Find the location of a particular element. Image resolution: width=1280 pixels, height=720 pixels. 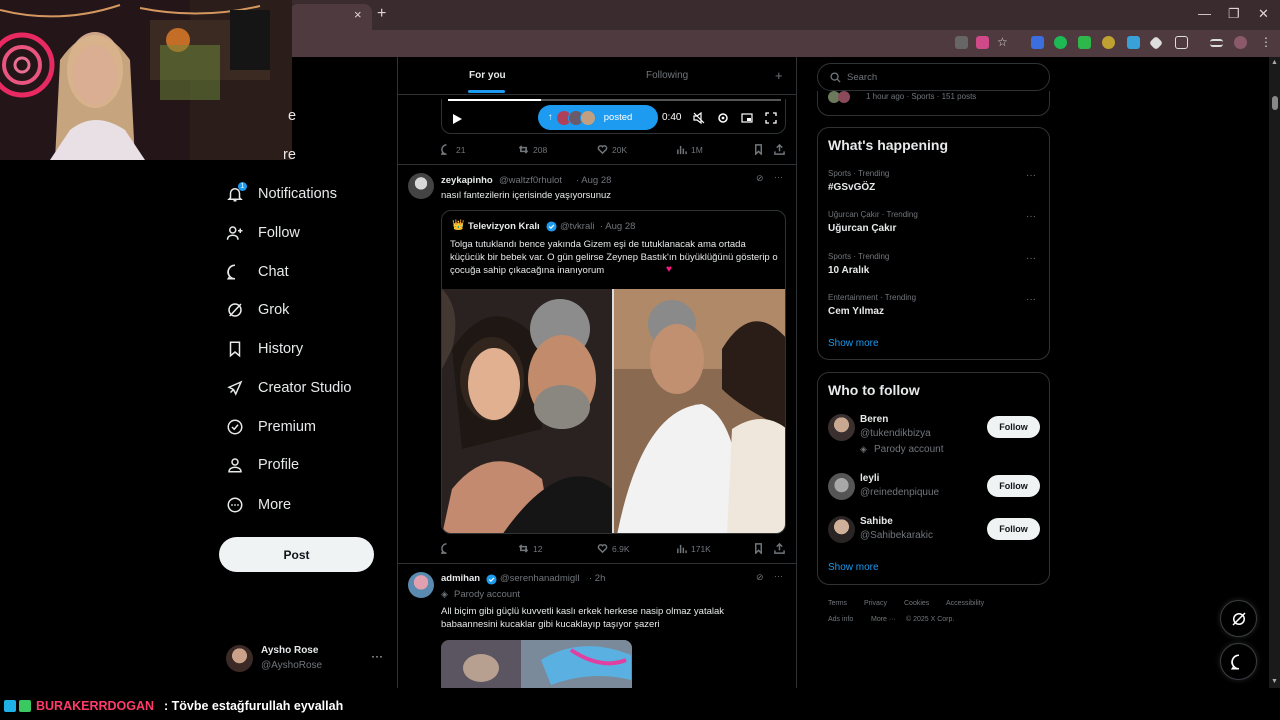

views-button: 1M is located at coordinates (689, 149).